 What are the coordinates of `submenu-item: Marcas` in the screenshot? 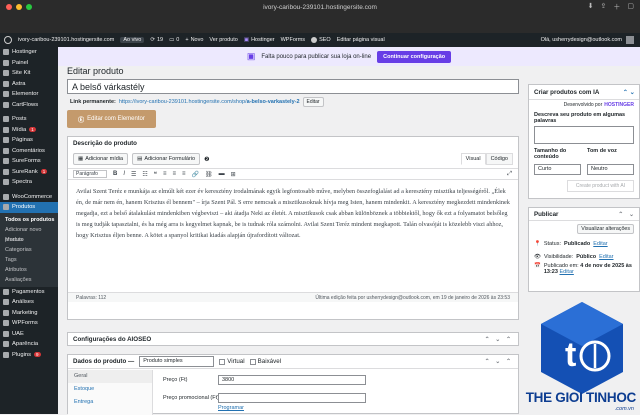 It's located at (29, 240).